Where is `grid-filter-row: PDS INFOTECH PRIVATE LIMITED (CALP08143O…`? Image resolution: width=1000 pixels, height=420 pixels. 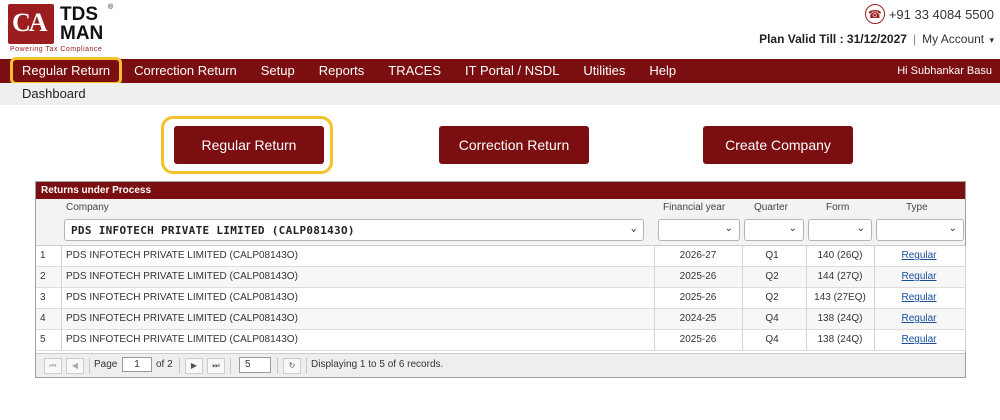 grid-filter-row: PDS INFOTECH PRIVATE LIMITED (CALP08143O… is located at coordinates (500, 231).